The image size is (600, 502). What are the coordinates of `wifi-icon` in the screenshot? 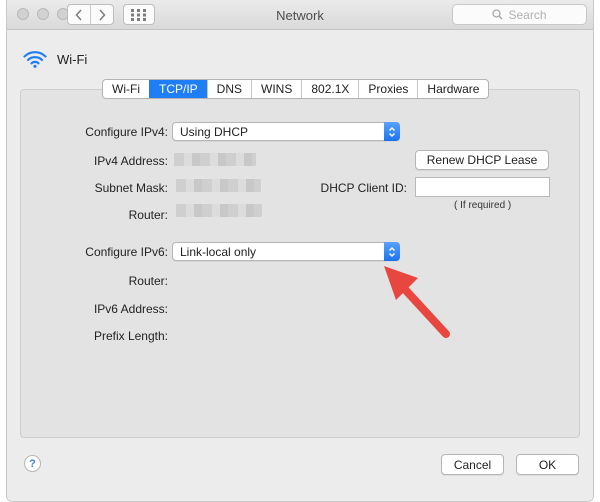 It's located at (35, 59).